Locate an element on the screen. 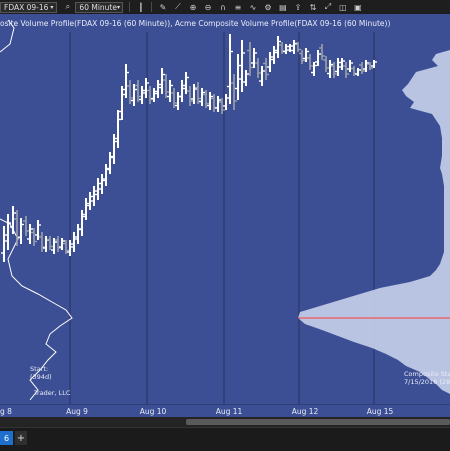 Image resolution: width=450 pixels, height=451 pixels. instrument-label: FDAX 09-16 is located at coordinates (26, 7).